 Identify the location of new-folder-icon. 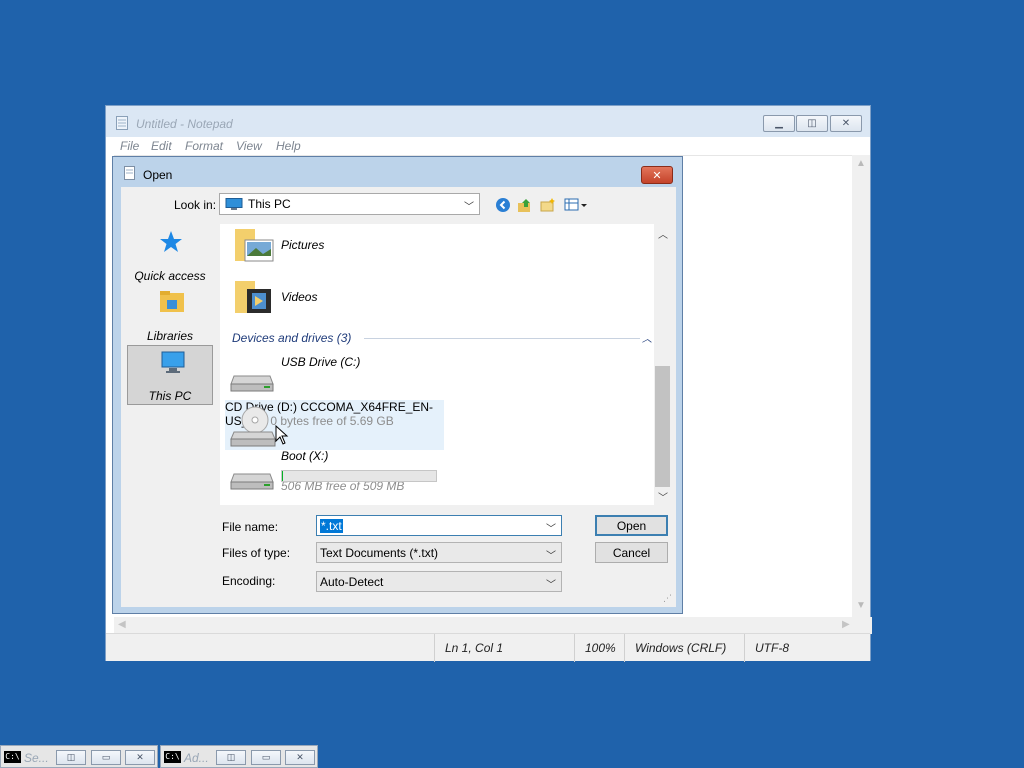
(548, 205).